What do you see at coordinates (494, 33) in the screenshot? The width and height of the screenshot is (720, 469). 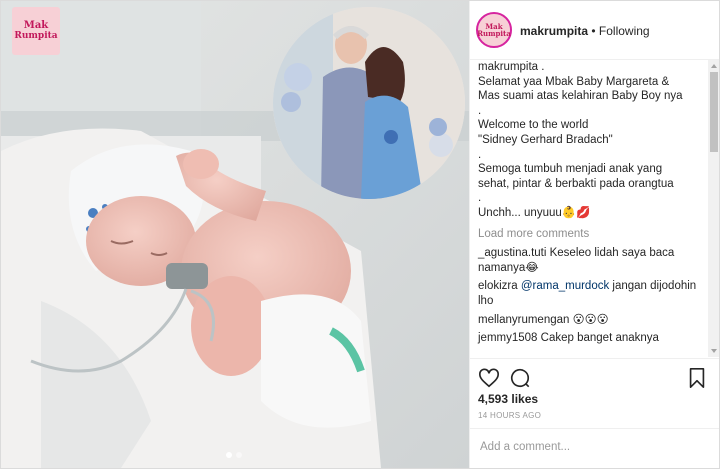 I see `avatar-line-2: Rumpita` at bounding box center [494, 33].